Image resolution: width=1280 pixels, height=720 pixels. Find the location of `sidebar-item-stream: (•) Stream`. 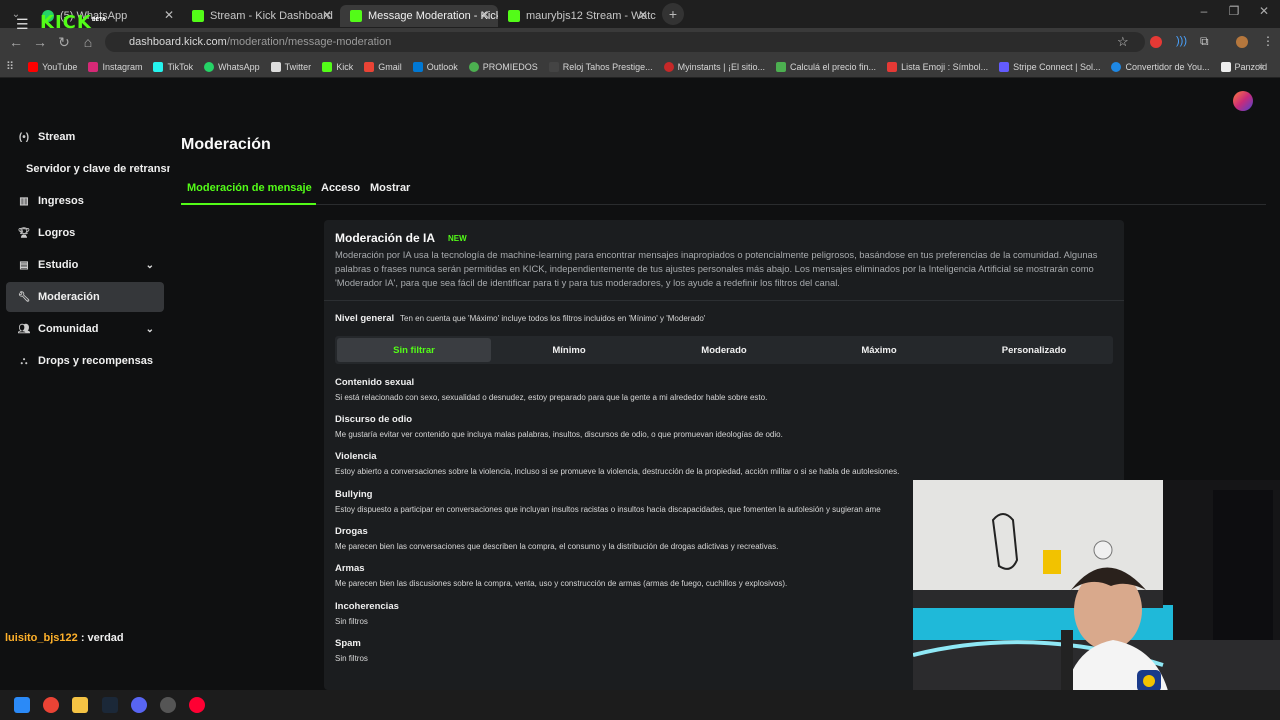

sidebar-item-stream: (•) Stream is located at coordinates (85, 137).